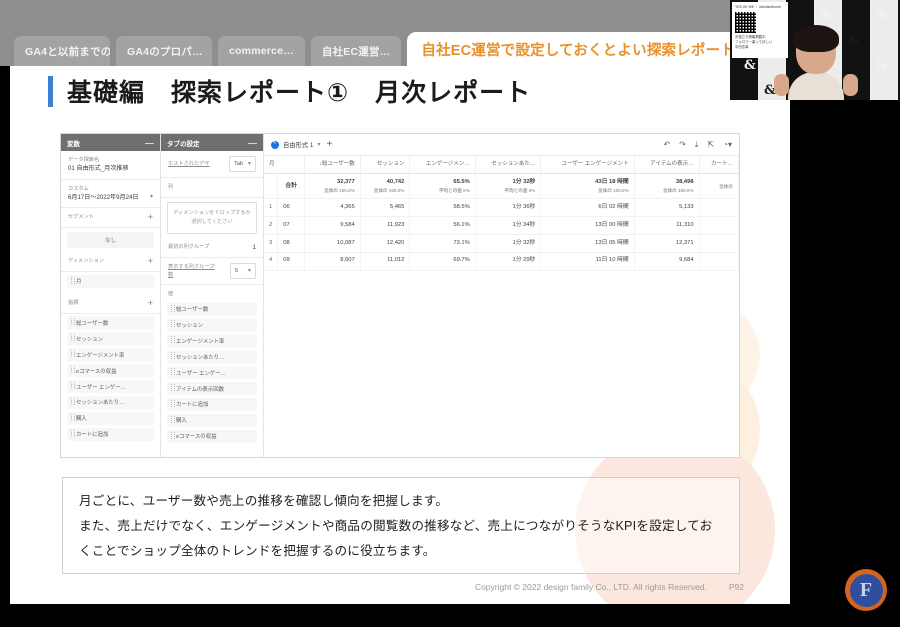  Describe the element at coordinates (719, 208) in the screenshot. I see `row-cell` at that location.